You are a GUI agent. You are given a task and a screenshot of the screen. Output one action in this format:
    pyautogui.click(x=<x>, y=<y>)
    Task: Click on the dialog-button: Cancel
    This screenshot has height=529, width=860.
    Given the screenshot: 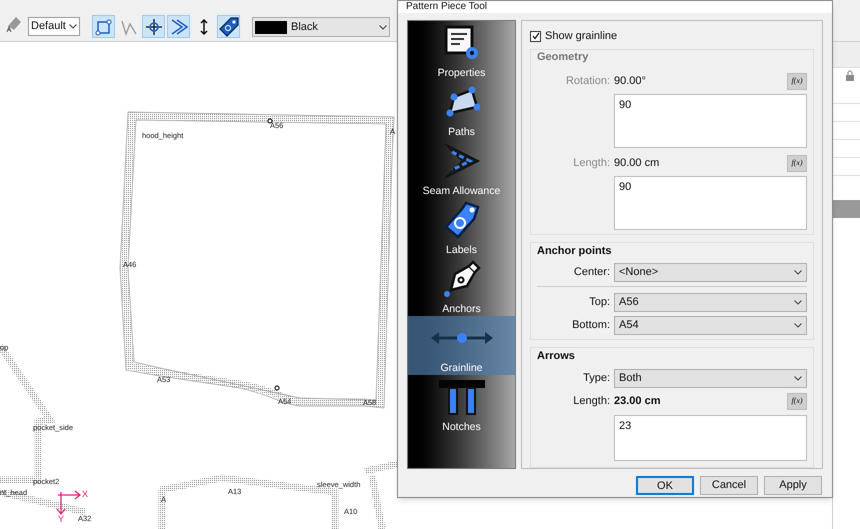 What is the action you would take?
    pyautogui.click(x=729, y=485)
    